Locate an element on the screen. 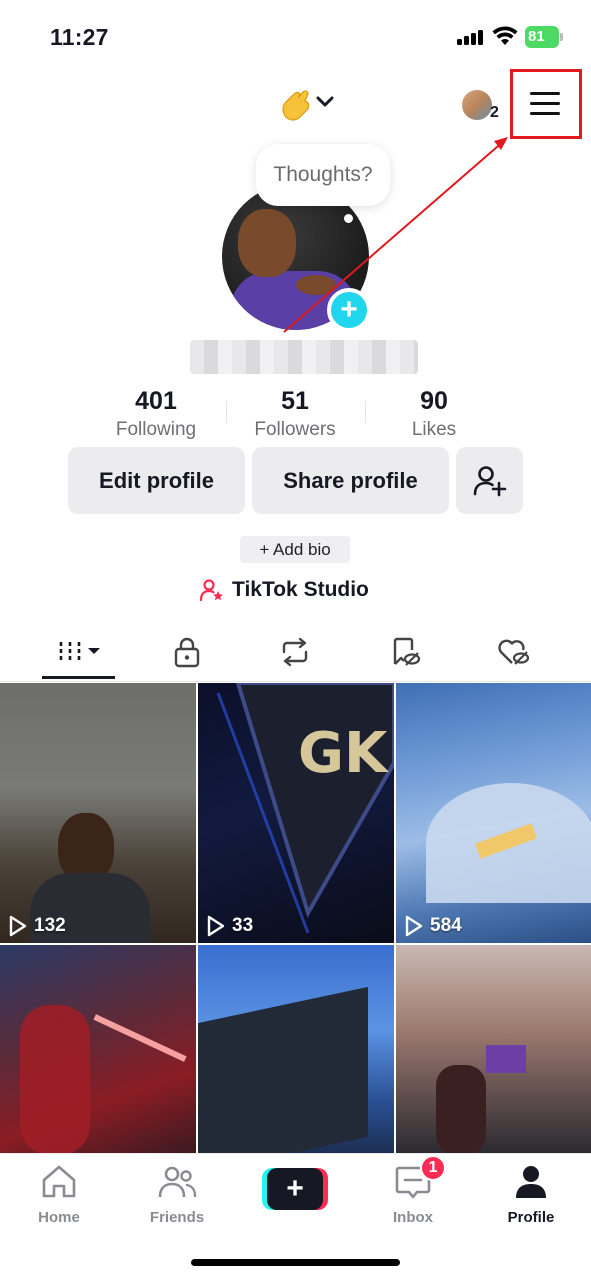 This screenshot has height=1280, width=591. video-thumbnail: GK 33 is located at coordinates (296, 813).